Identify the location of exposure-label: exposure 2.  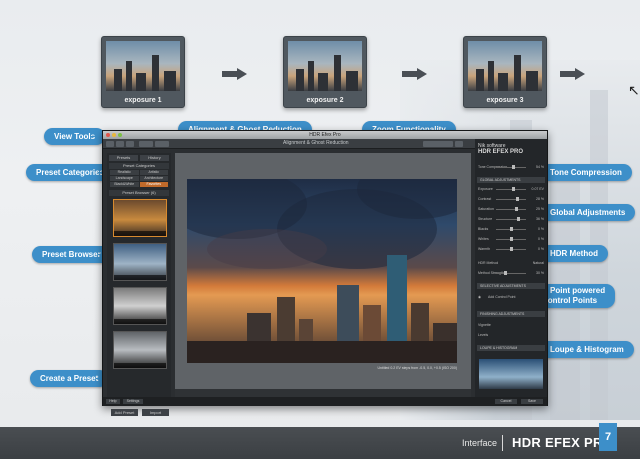
(325, 100).